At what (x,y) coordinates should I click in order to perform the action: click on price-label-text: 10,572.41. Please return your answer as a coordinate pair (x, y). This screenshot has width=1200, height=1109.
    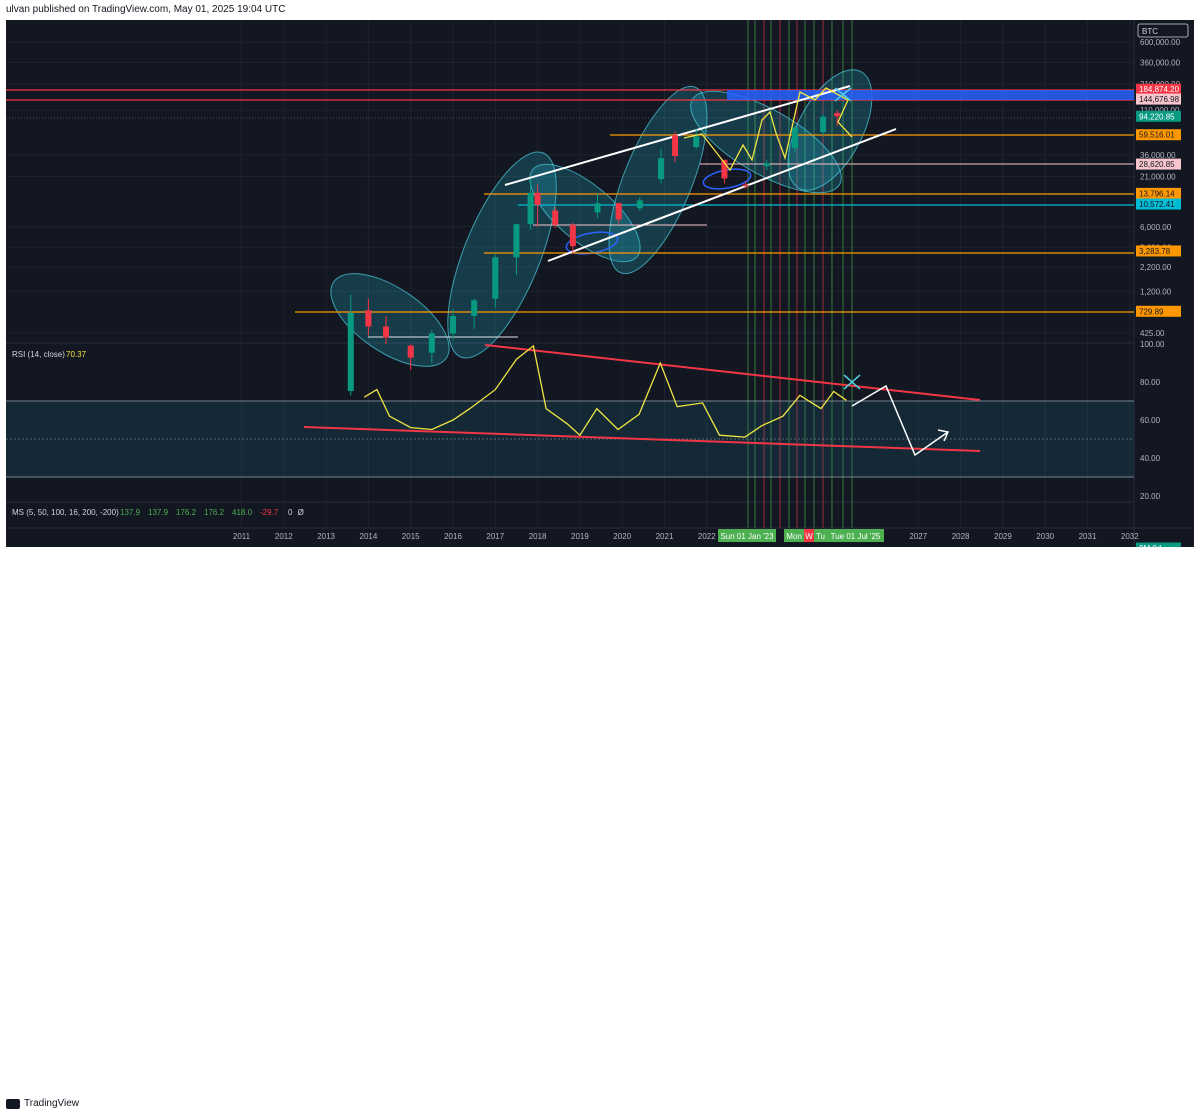
    Looking at the image, I should click on (1157, 204).